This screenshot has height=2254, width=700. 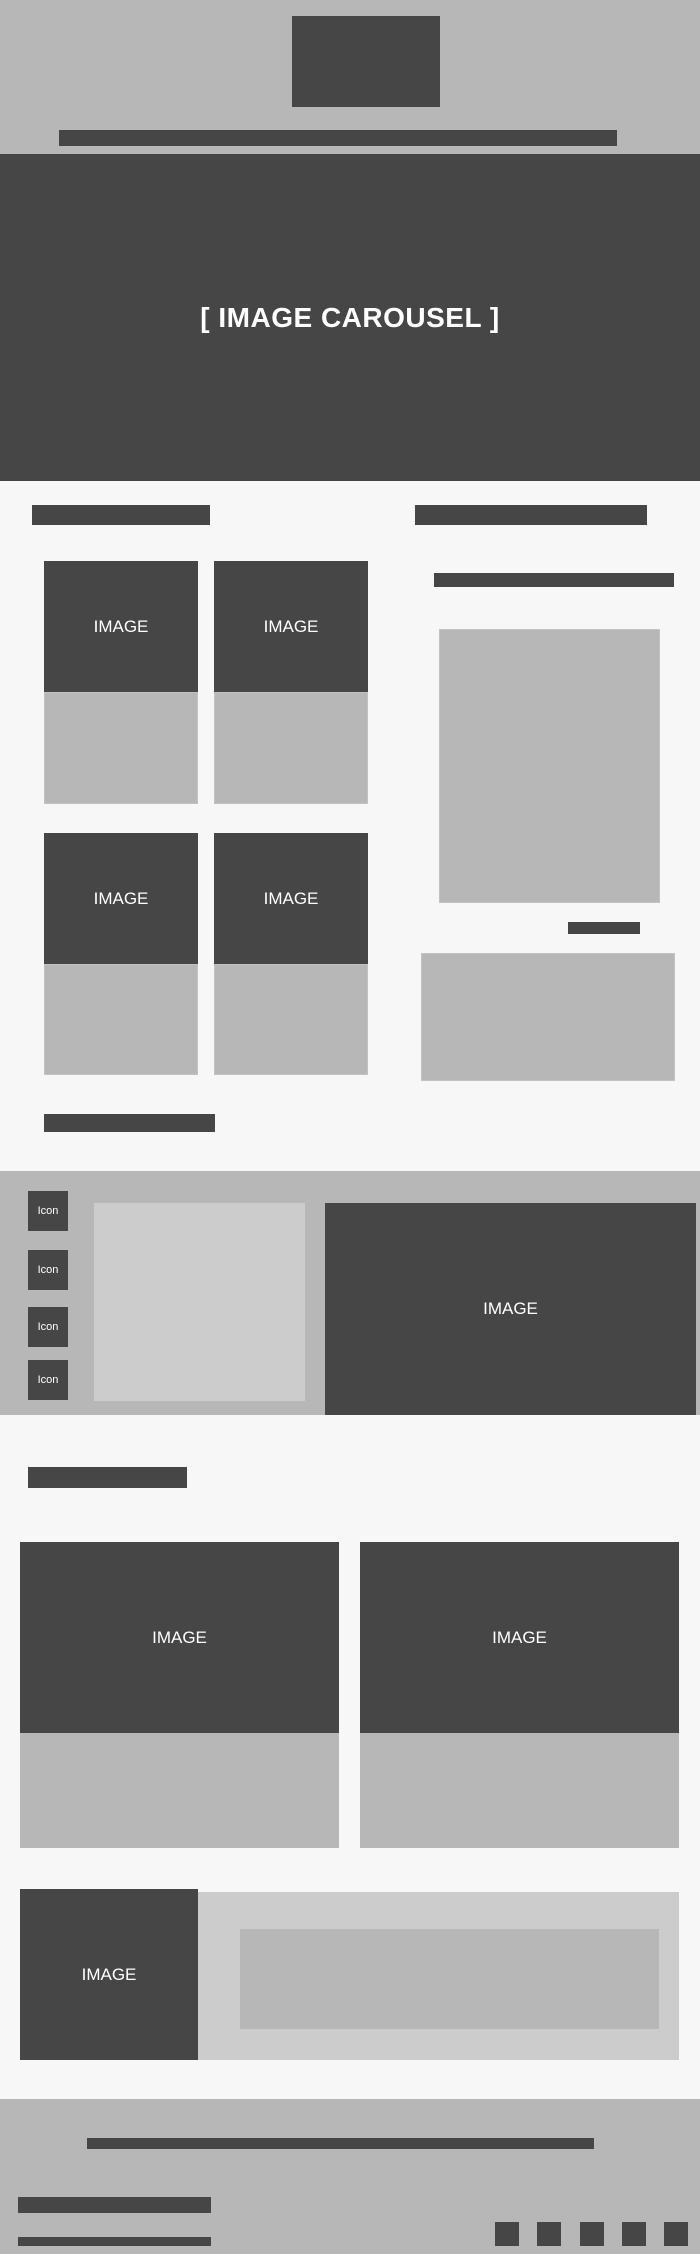 I want to click on carousel-label: [ IMAGE CAROUSEL ], so click(x=350, y=317).